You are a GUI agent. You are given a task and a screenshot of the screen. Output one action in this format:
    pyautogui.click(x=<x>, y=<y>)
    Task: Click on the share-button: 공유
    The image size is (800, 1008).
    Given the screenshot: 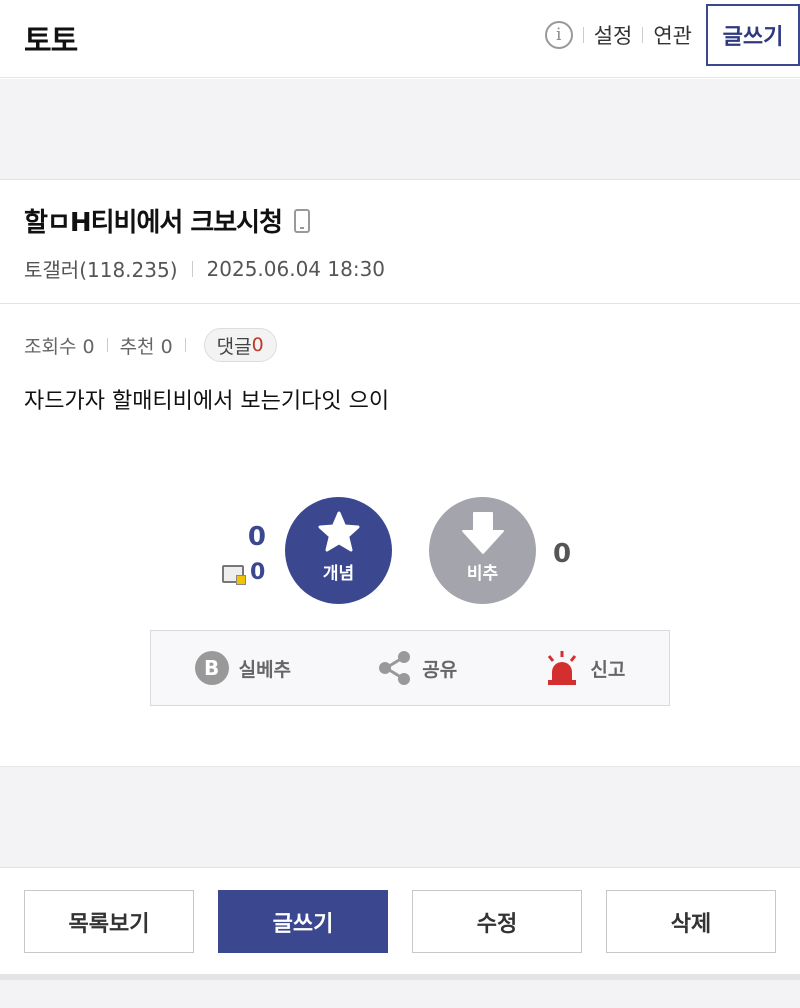 What is the action you would take?
    pyautogui.click(x=417, y=668)
    